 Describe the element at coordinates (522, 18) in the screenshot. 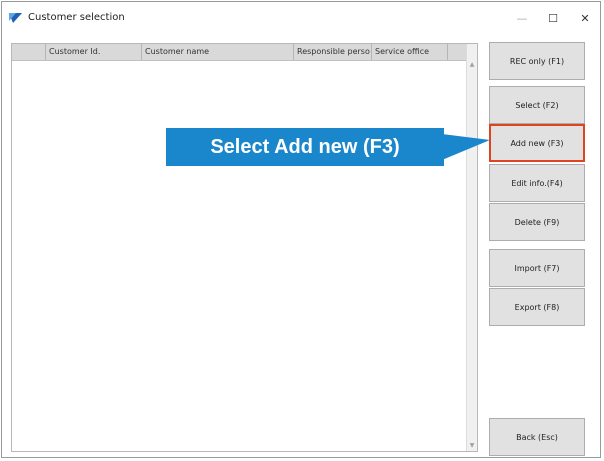

I see `minimize-button: —` at that location.